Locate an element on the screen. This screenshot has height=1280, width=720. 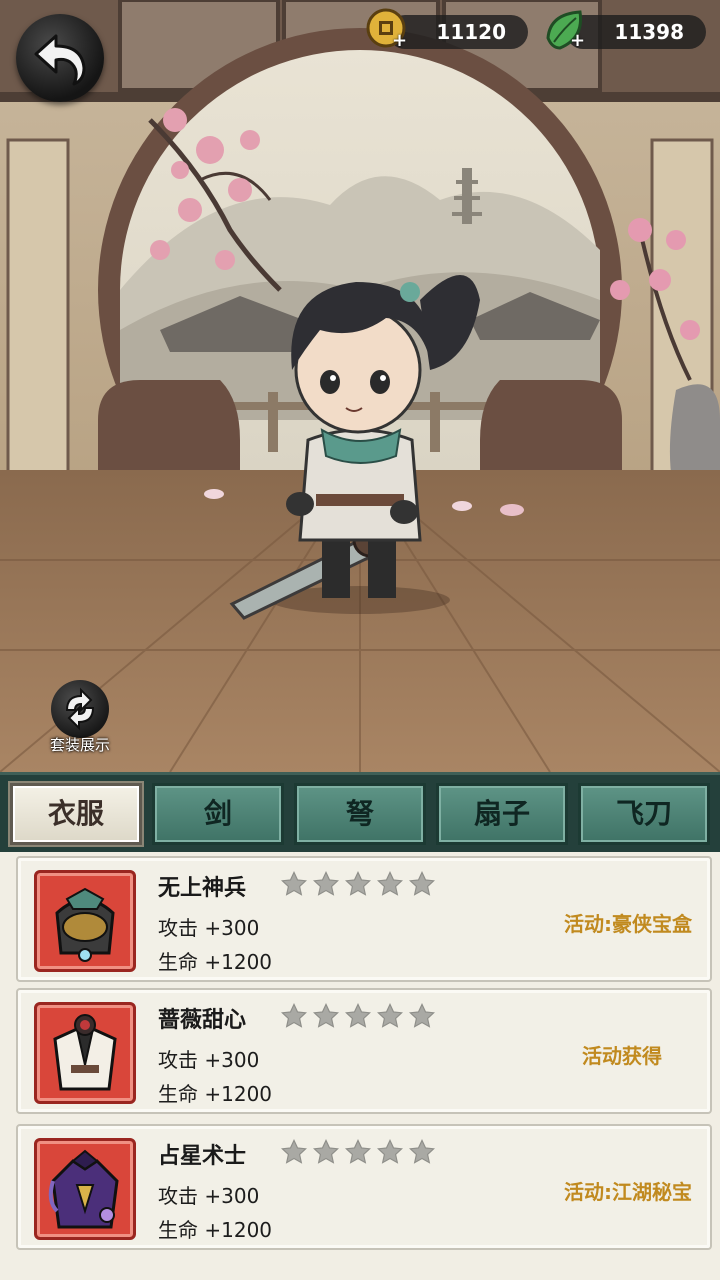
refresh-icon is located at coordinates (80, 709).